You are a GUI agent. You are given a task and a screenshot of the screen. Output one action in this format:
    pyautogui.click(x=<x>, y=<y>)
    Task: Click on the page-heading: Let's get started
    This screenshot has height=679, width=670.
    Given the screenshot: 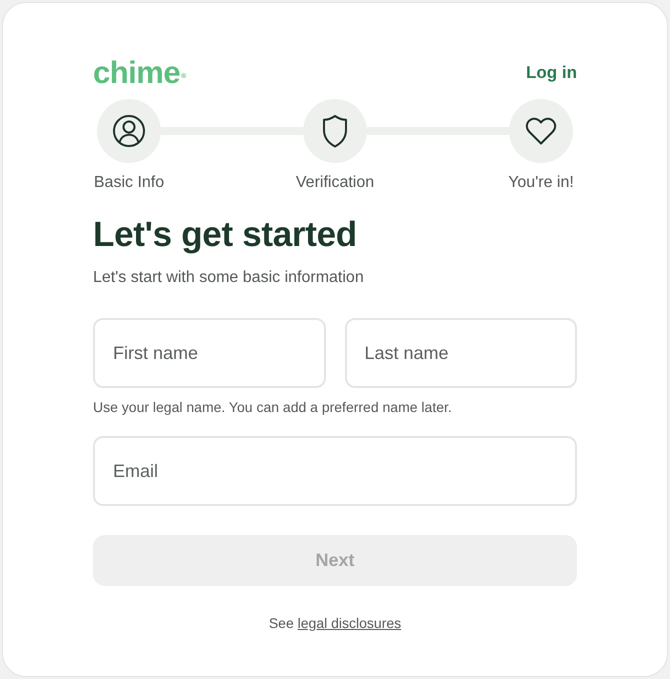 What is the action you would take?
    pyautogui.click(x=225, y=235)
    